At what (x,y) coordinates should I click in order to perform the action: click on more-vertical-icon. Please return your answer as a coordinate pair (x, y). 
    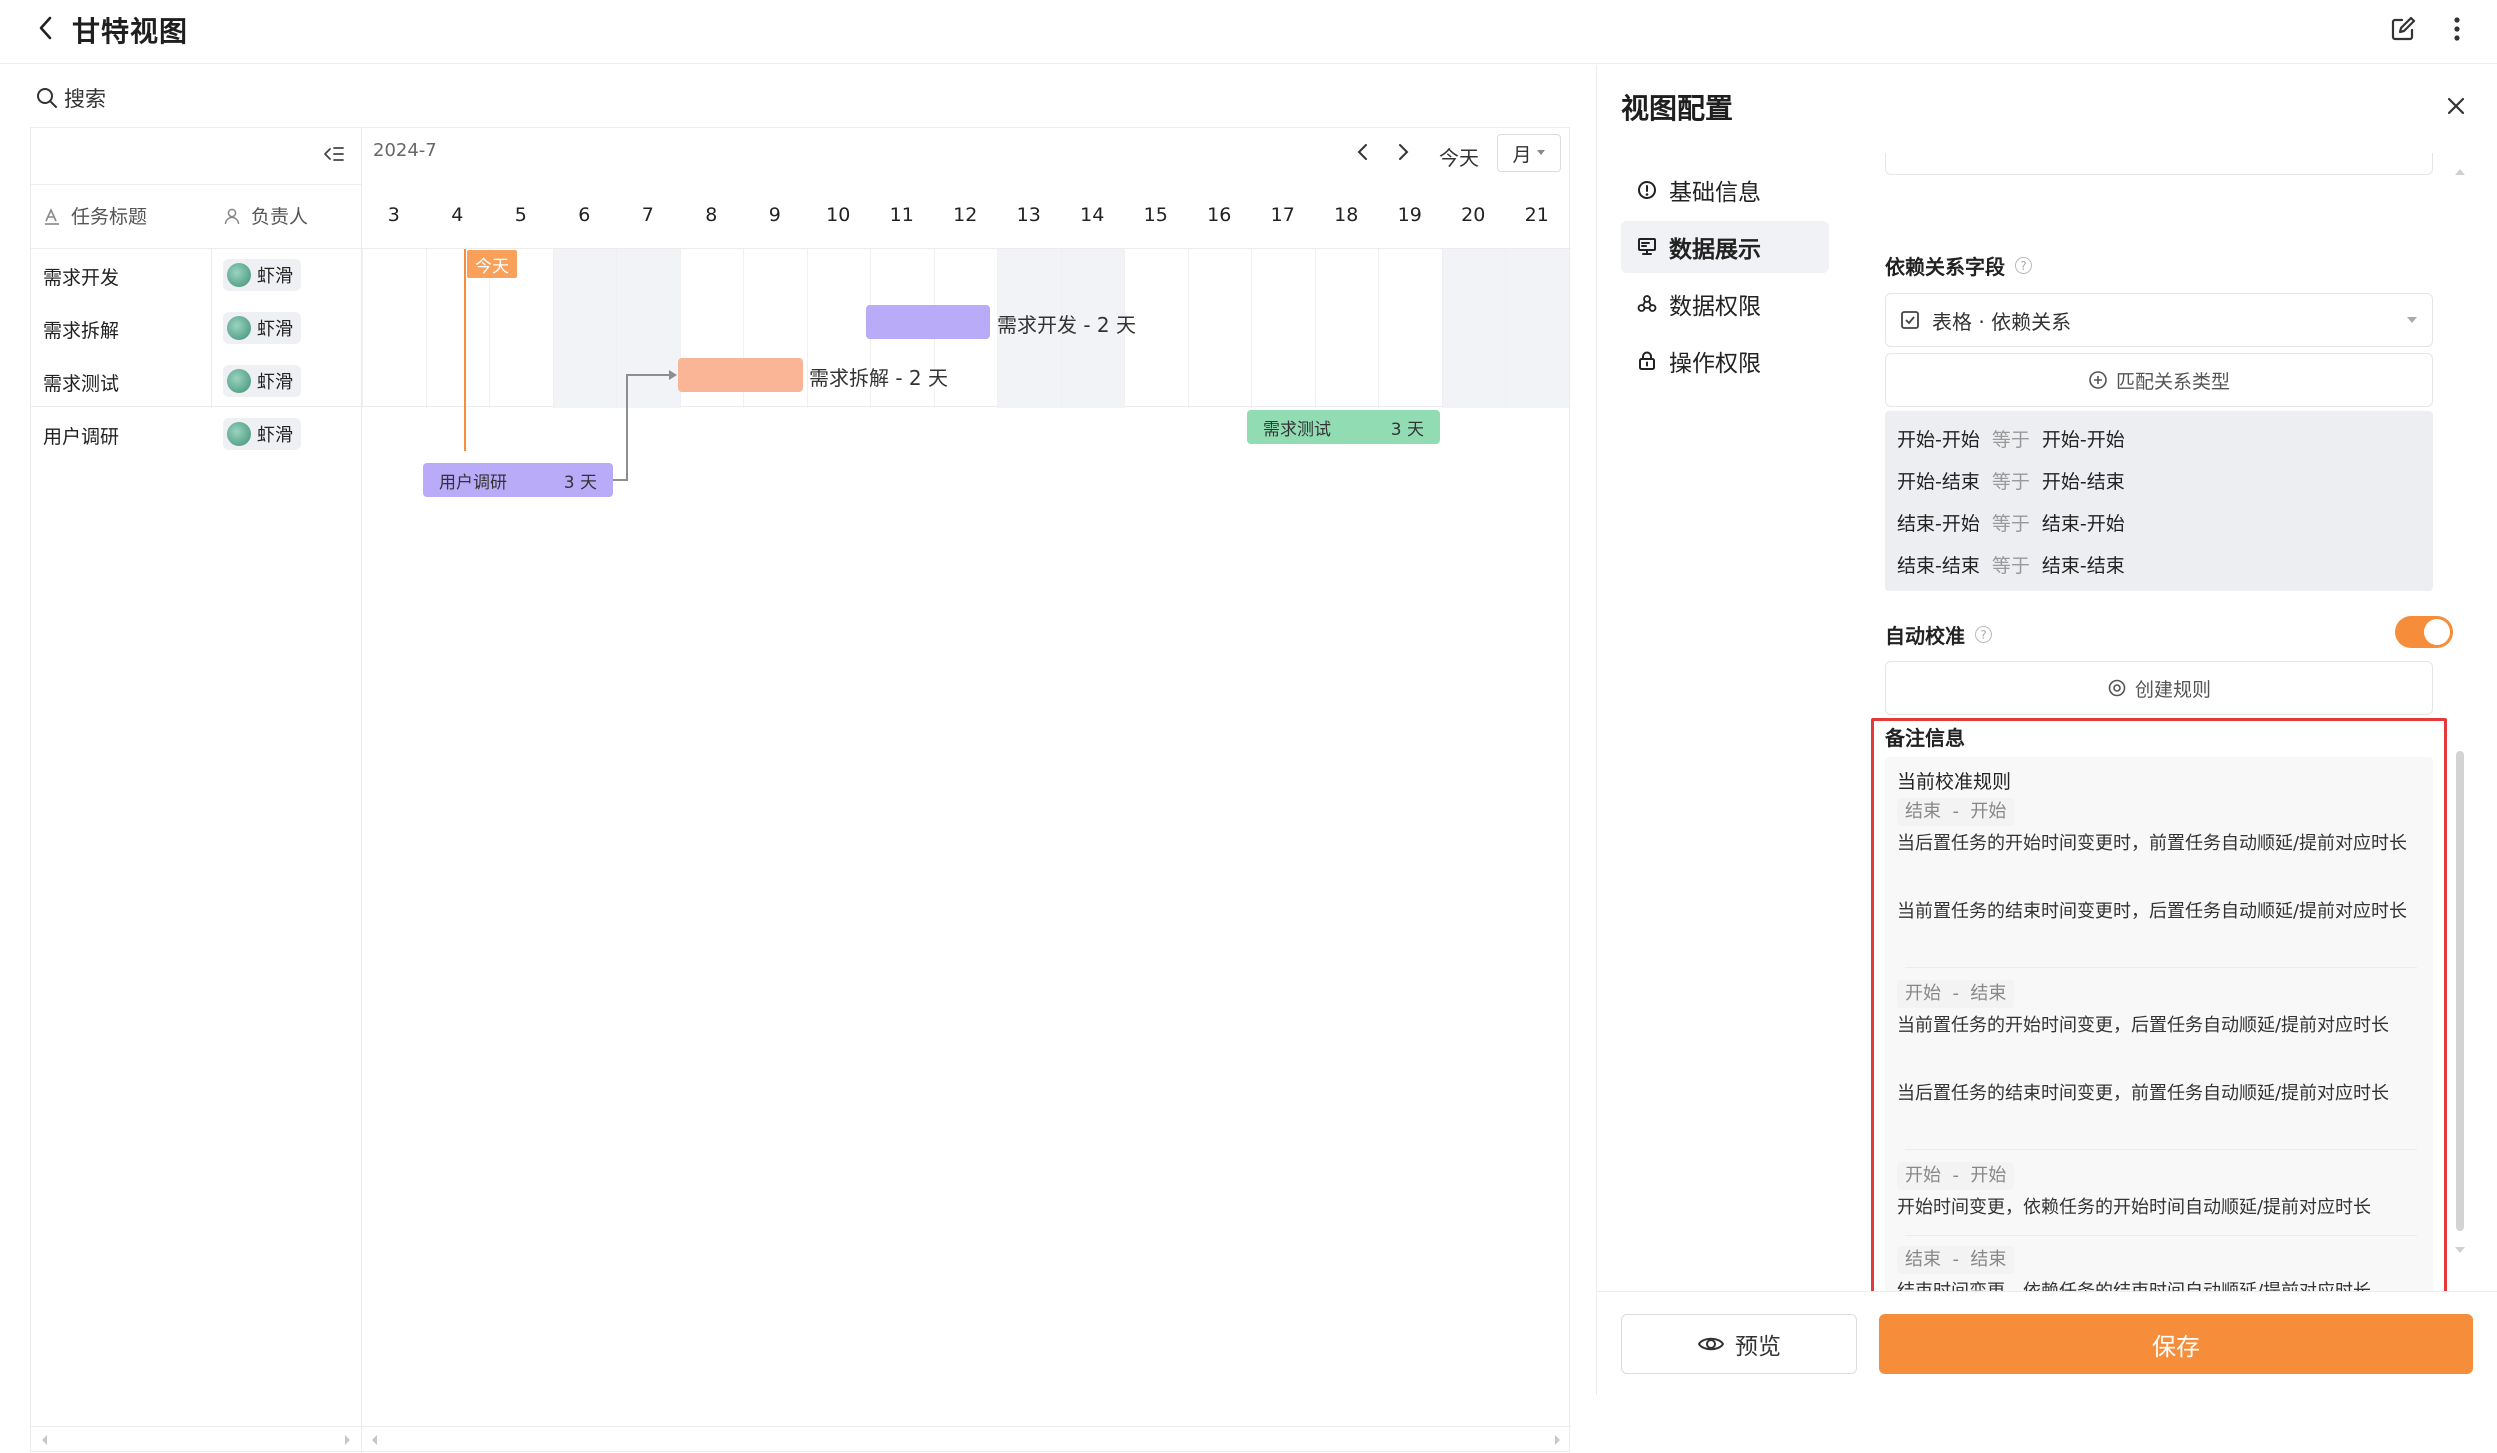
    Looking at the image, I should click on (2457, 29).